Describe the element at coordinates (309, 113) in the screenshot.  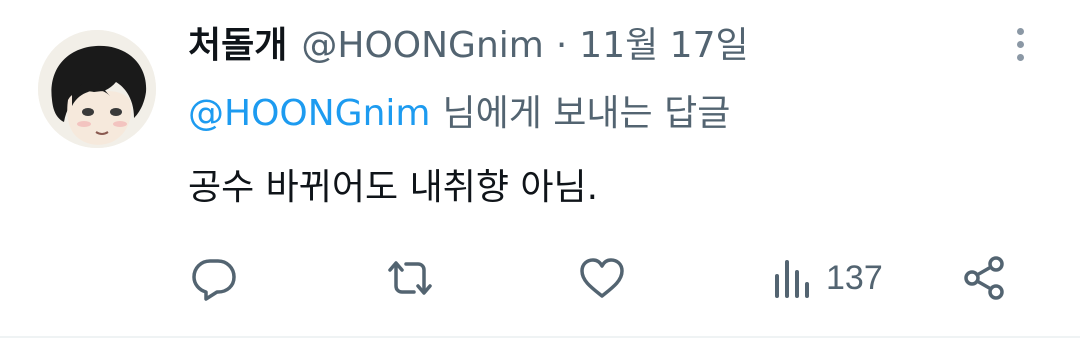
I see `reply-to-handle-link: @HOONGnim` at that location.